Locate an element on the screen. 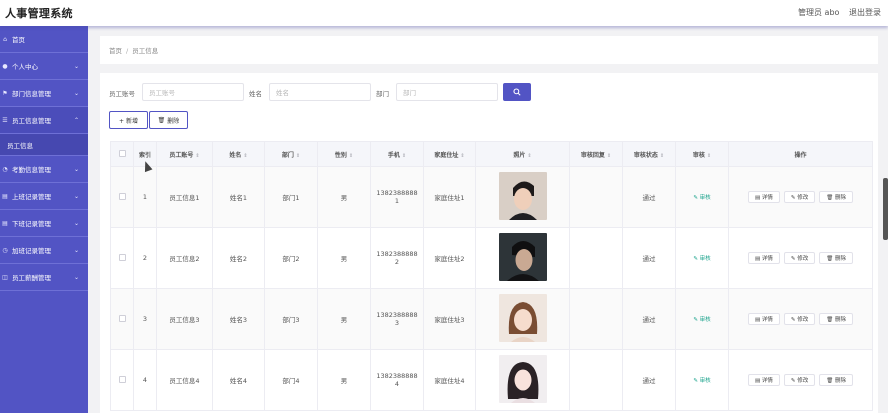 The width and height of the screenshot is (888, 413). breadcrumb-card: 首页 / 员工信息 is located at coordinates (489, 50).